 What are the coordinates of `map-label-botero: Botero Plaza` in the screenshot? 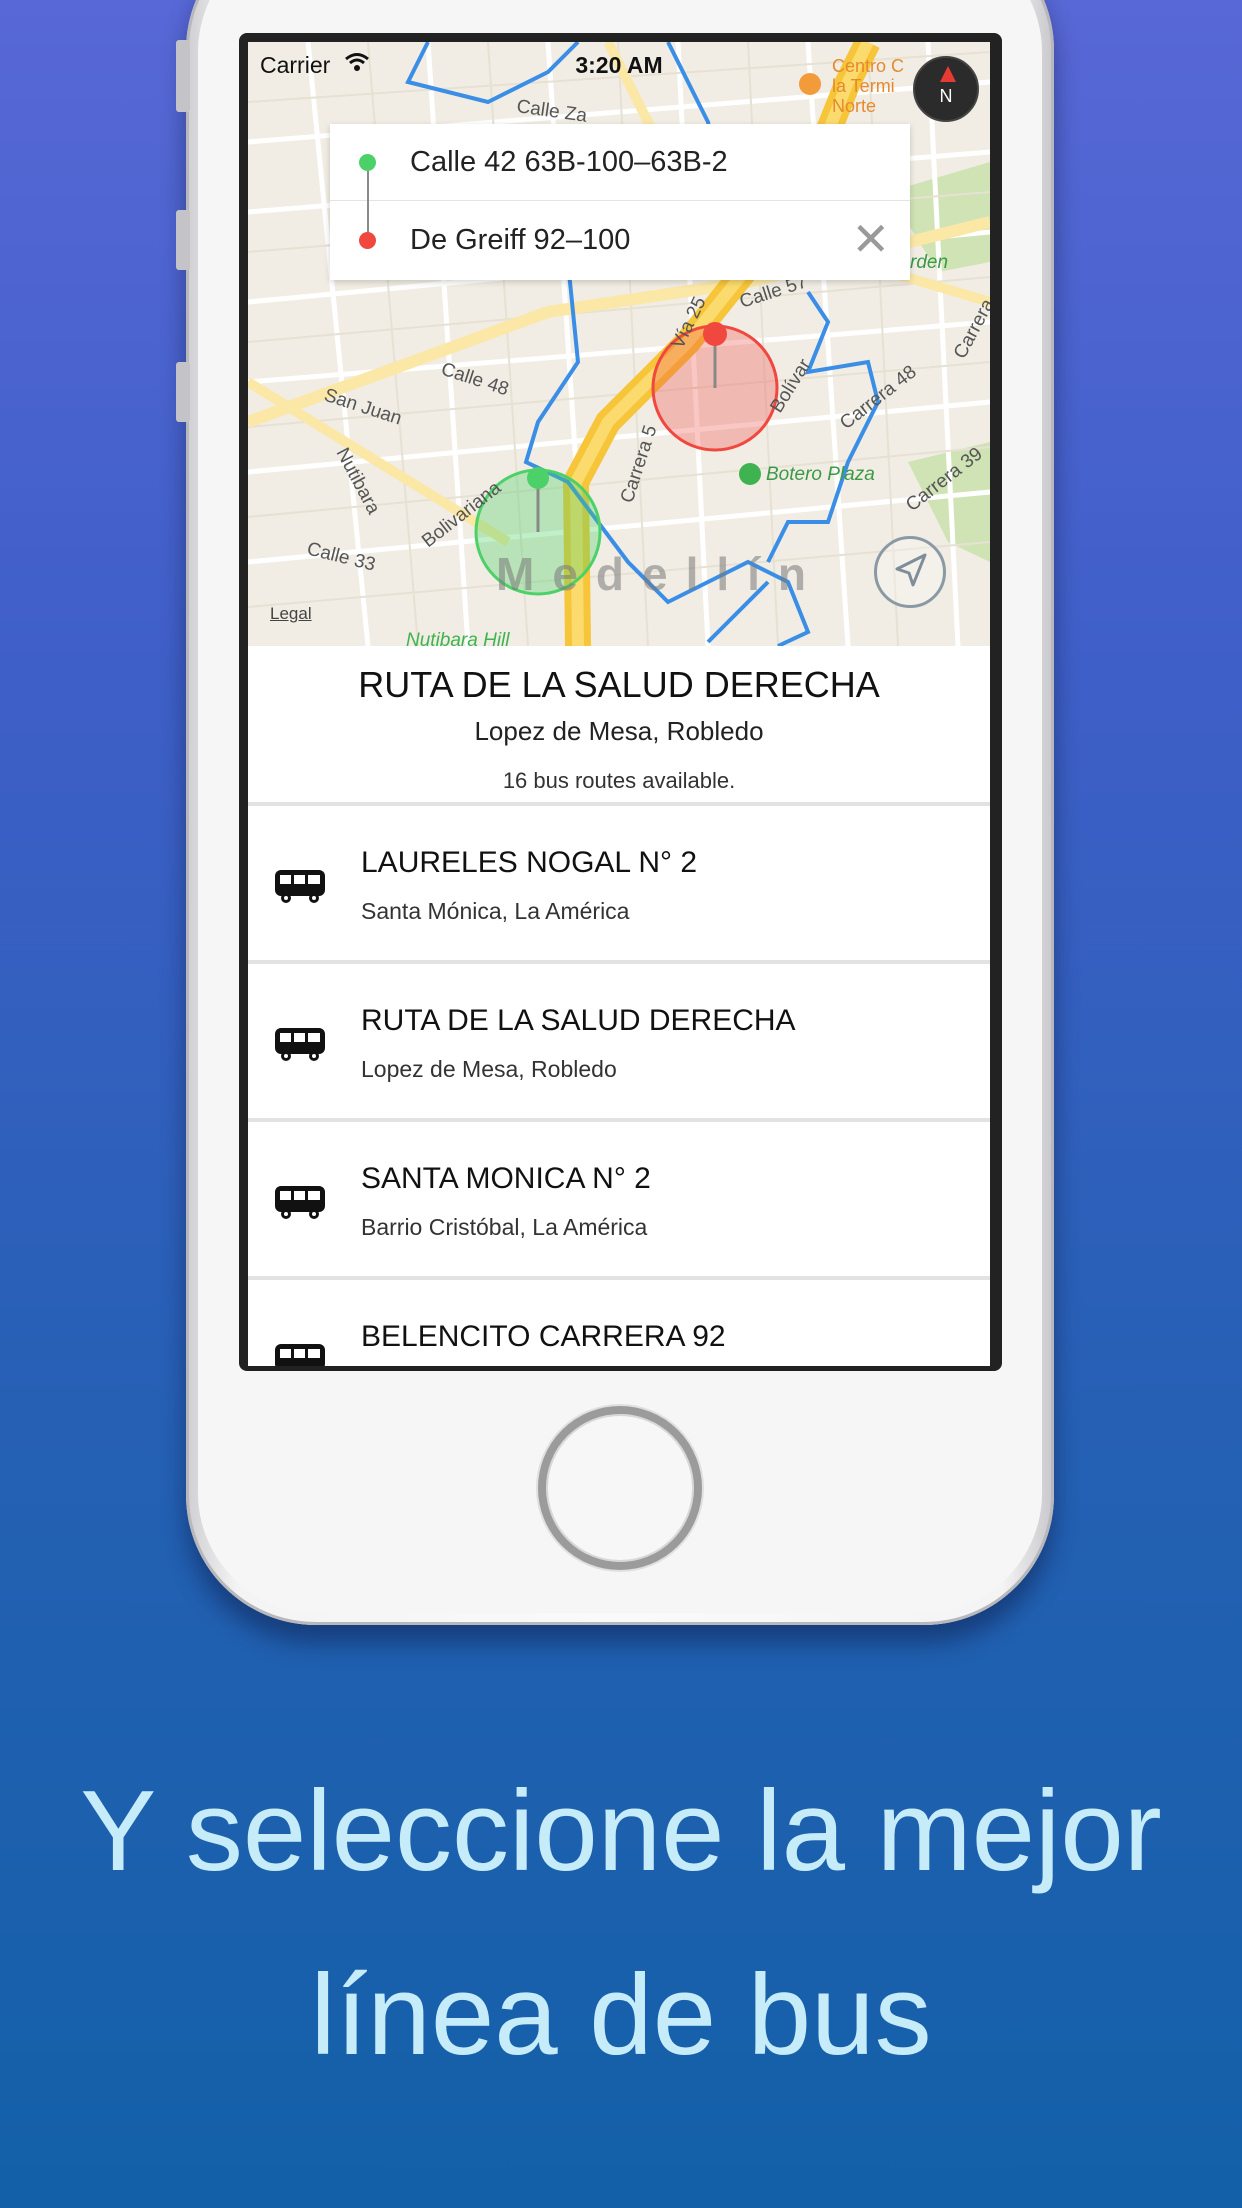 It's located at (820, 474).